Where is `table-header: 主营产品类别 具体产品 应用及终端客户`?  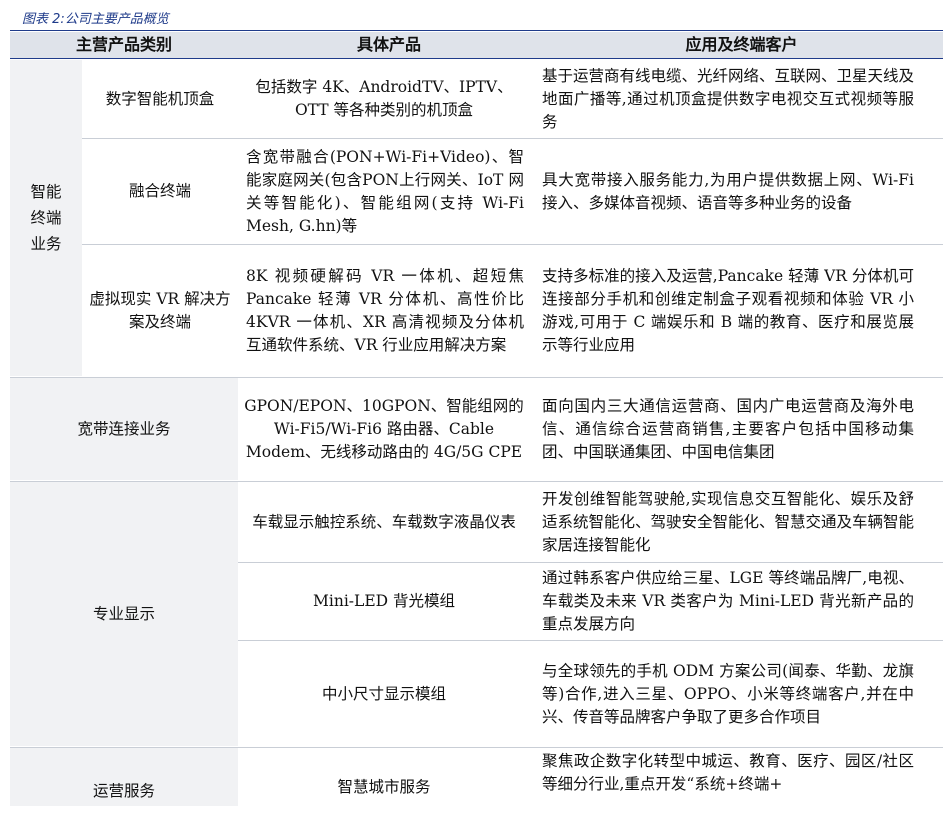 table-header: 主营产品类别 具体产品 应用及终端客户 is located at coordinates (476, 45).